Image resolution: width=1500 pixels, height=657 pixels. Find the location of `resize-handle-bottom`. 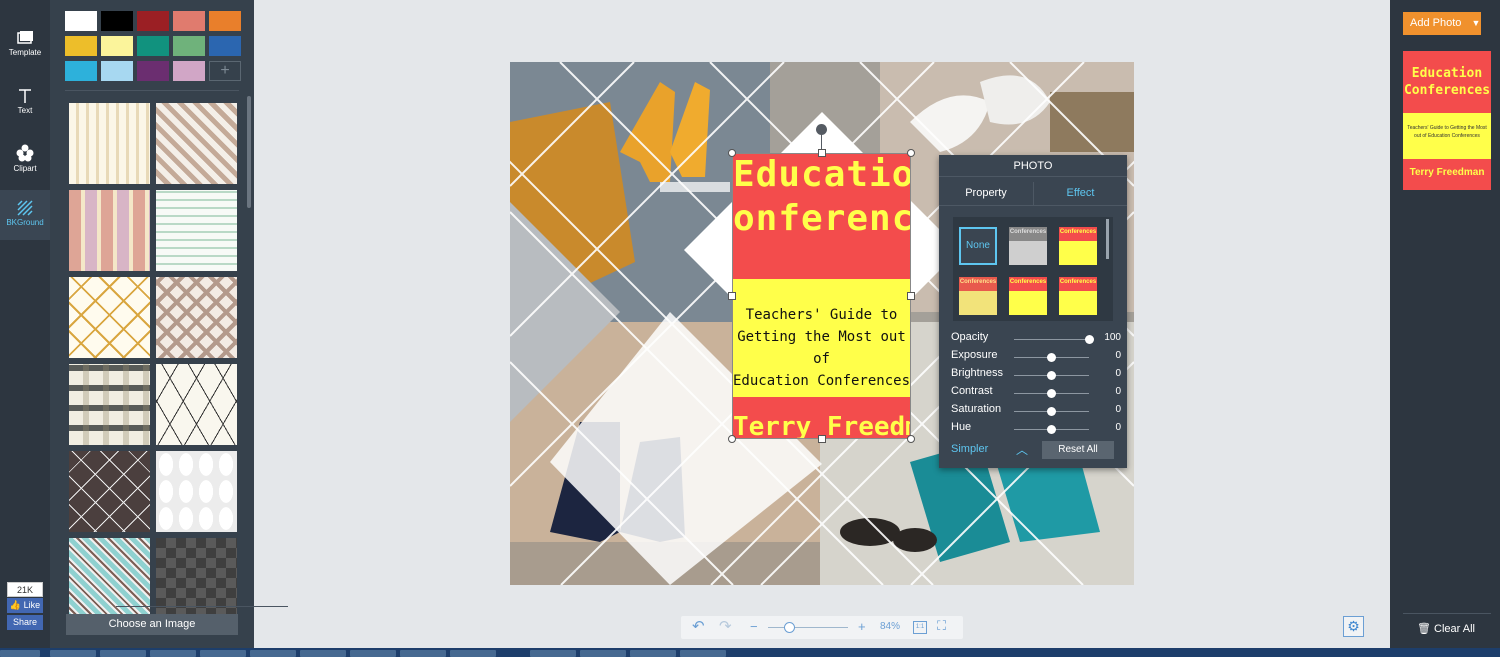

resize-handle-bottom is located at coordinates (822, 439).